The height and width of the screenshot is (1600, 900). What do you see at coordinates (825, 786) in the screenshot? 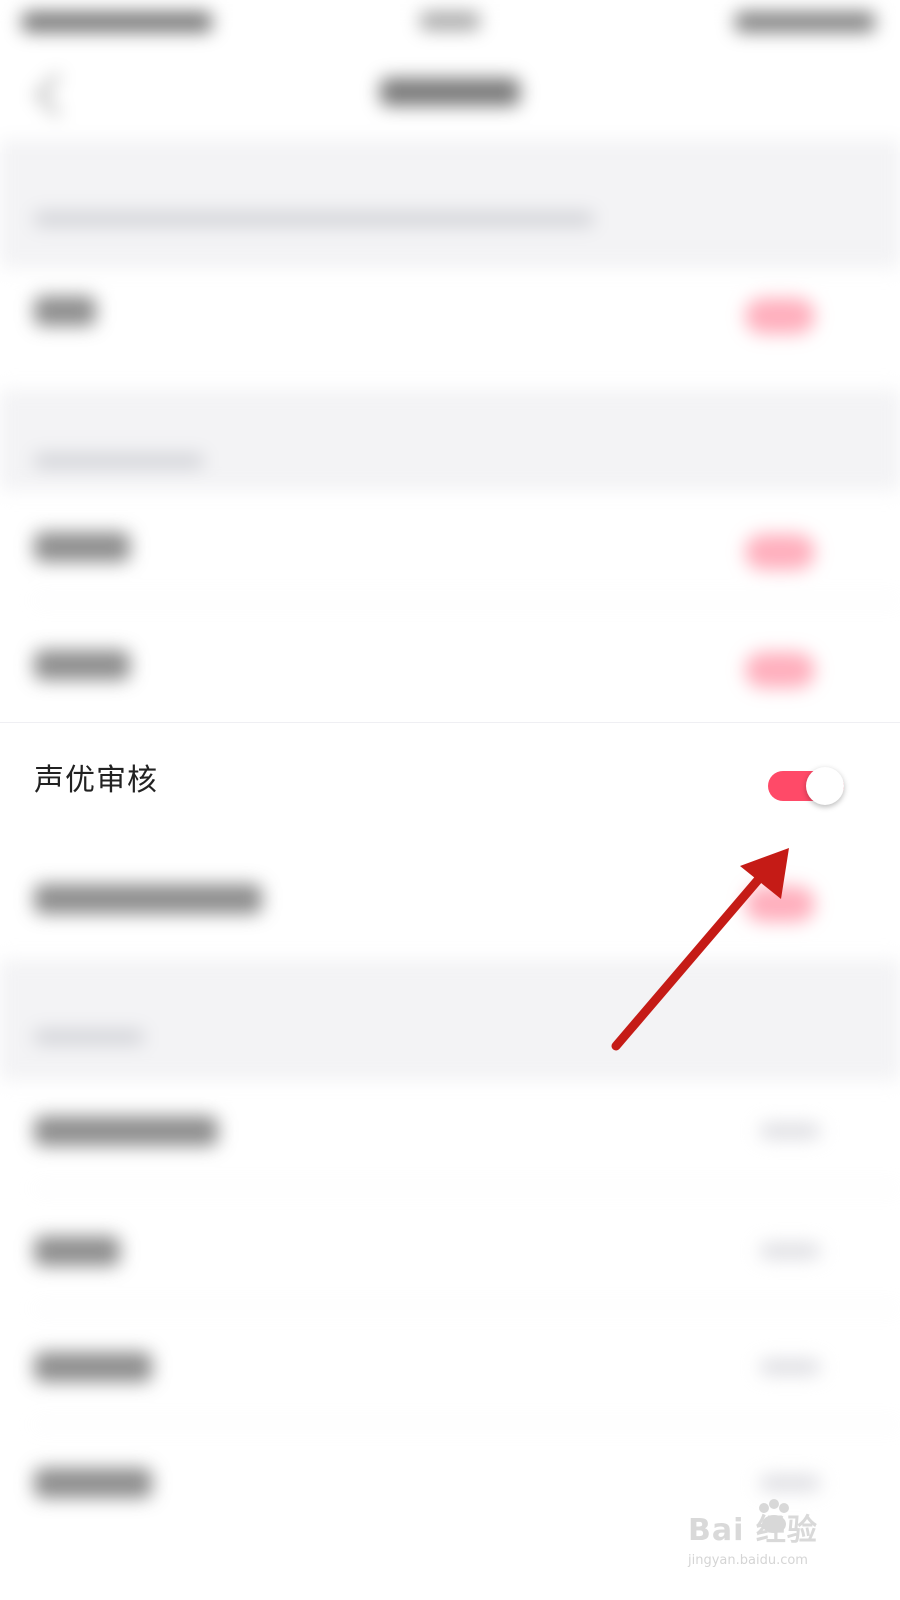
I see `toggle-knob` at bounding box center [825, 786].